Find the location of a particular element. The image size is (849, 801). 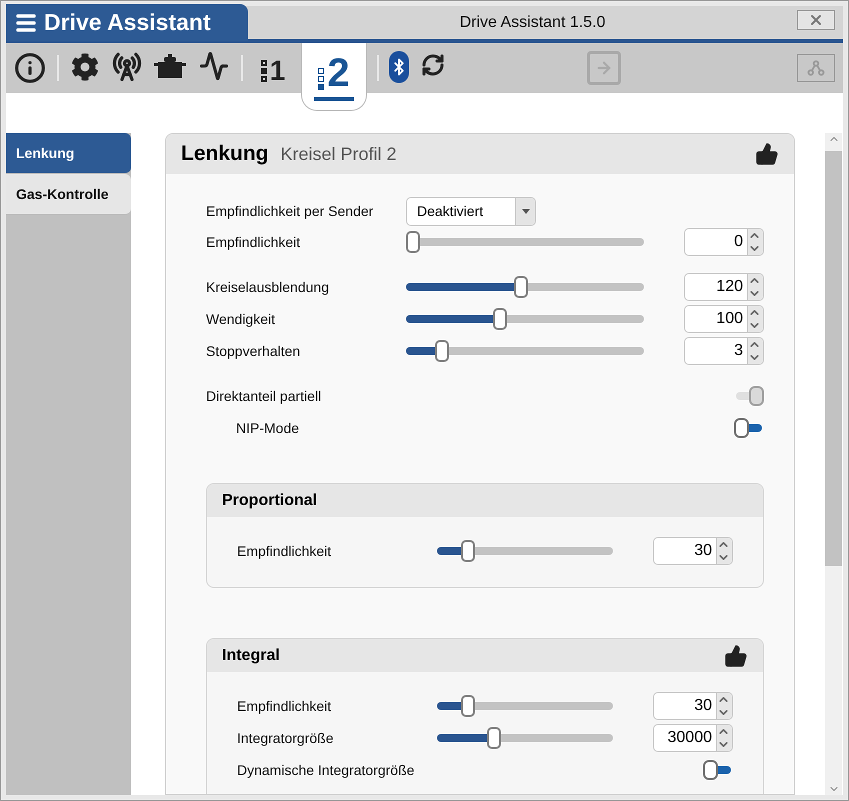

sidebar-tab: Lenkung is located at coordinates (68, 153).